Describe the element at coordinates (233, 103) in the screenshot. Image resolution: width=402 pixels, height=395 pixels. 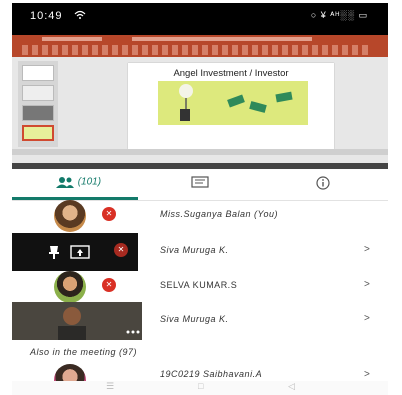
I see `slide-illustration` at that location.